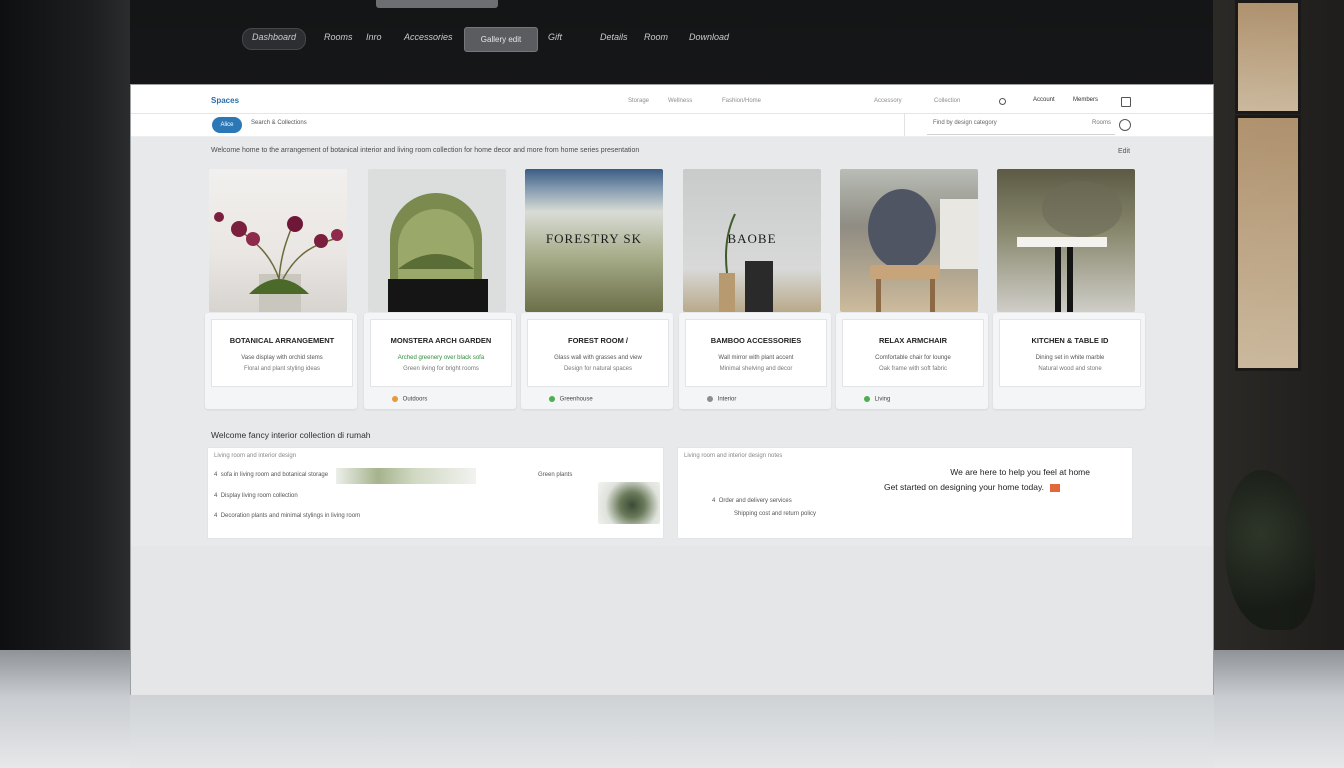  I want to click on panel-row-right: Green plants, so click(555, 475).